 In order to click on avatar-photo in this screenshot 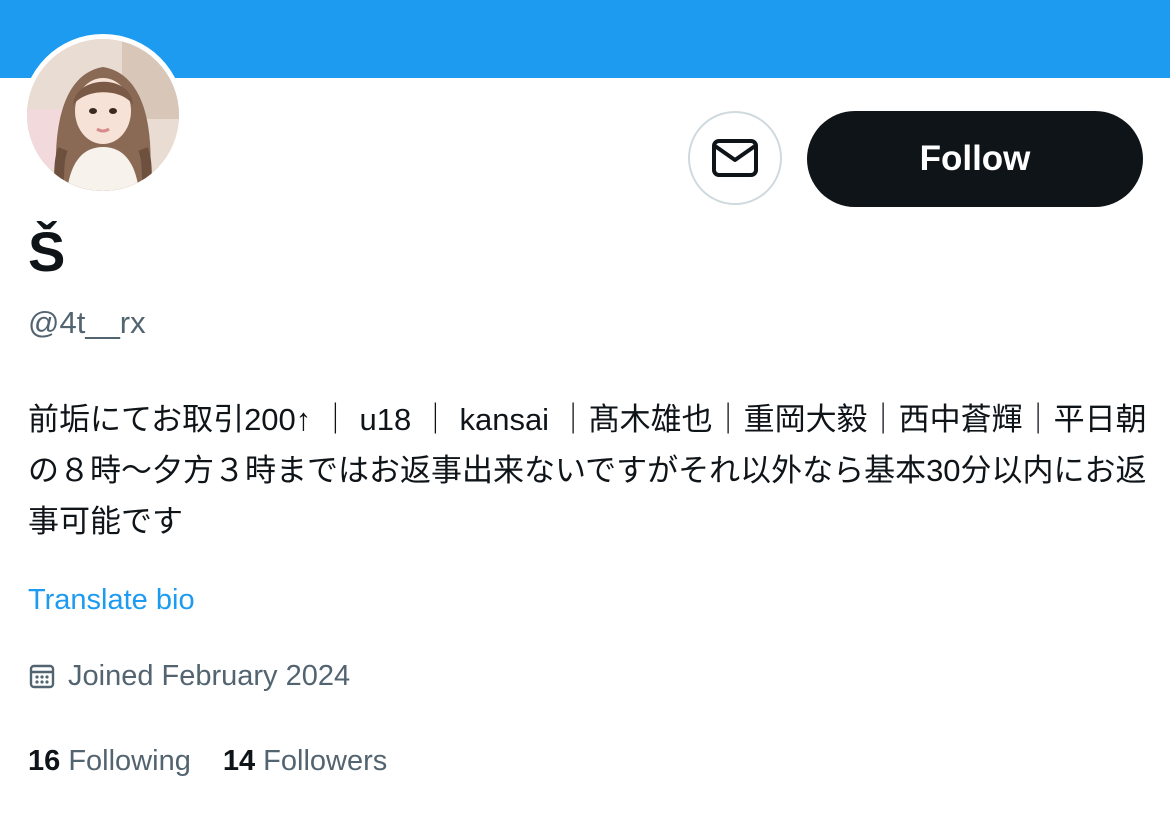, I will do `click(103, 115)`.